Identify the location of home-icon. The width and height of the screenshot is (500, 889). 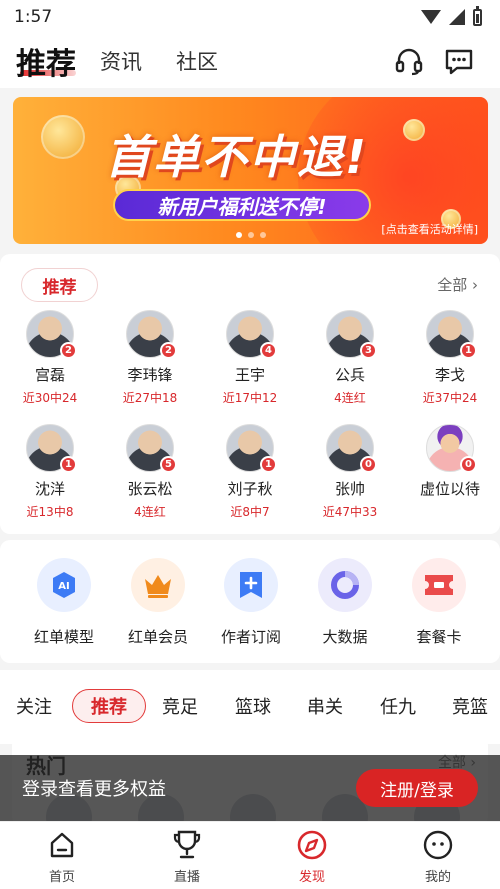
(62, 845).